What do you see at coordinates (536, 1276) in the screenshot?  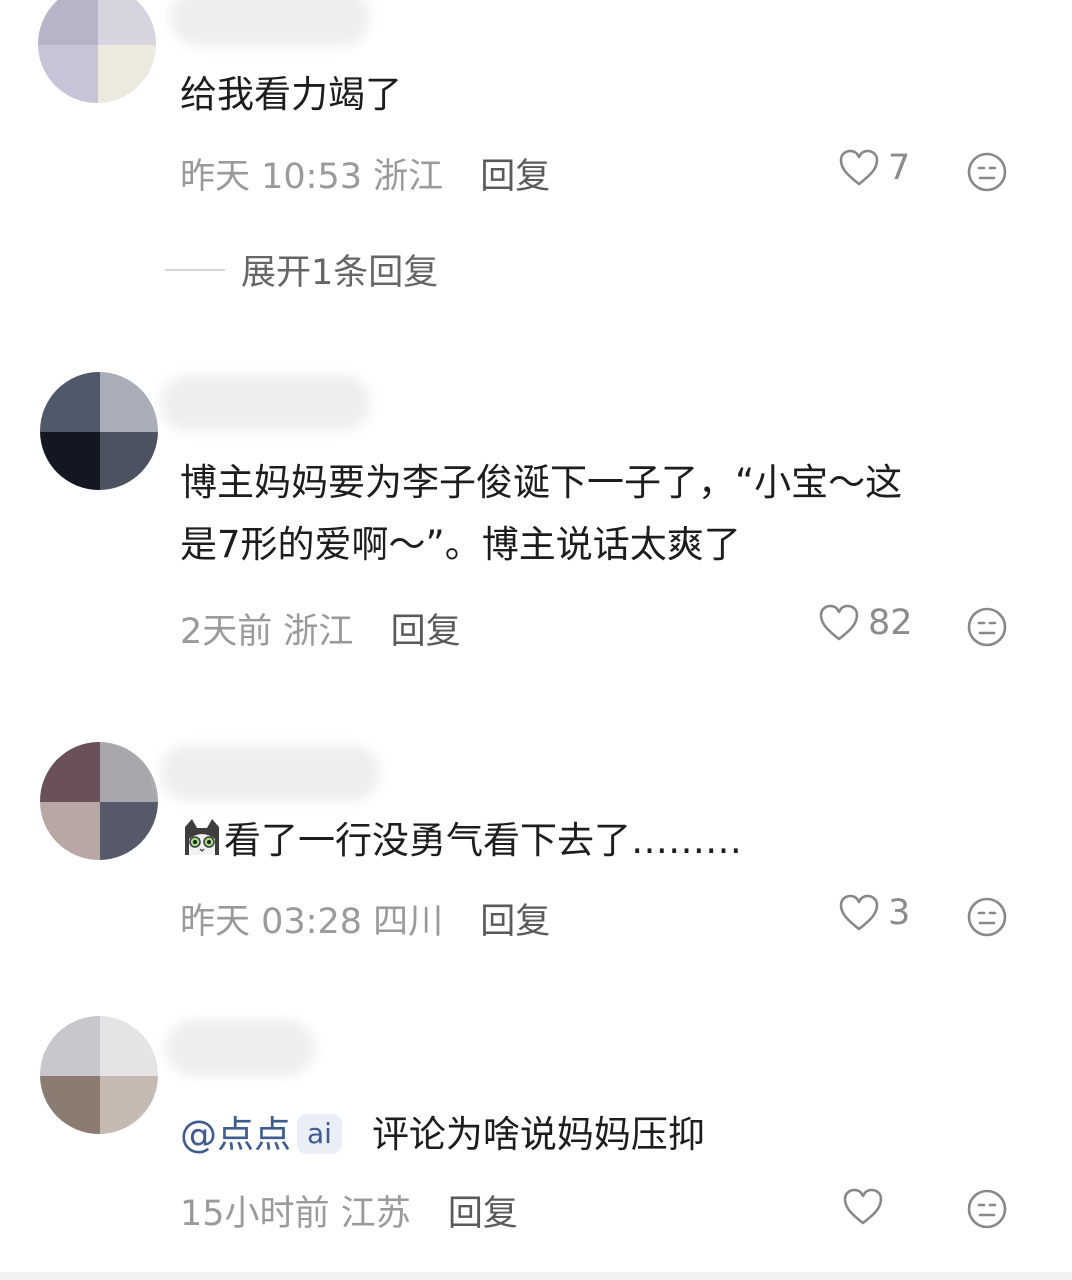 I see `bottom-divider` at bounding box center [536, 1276].